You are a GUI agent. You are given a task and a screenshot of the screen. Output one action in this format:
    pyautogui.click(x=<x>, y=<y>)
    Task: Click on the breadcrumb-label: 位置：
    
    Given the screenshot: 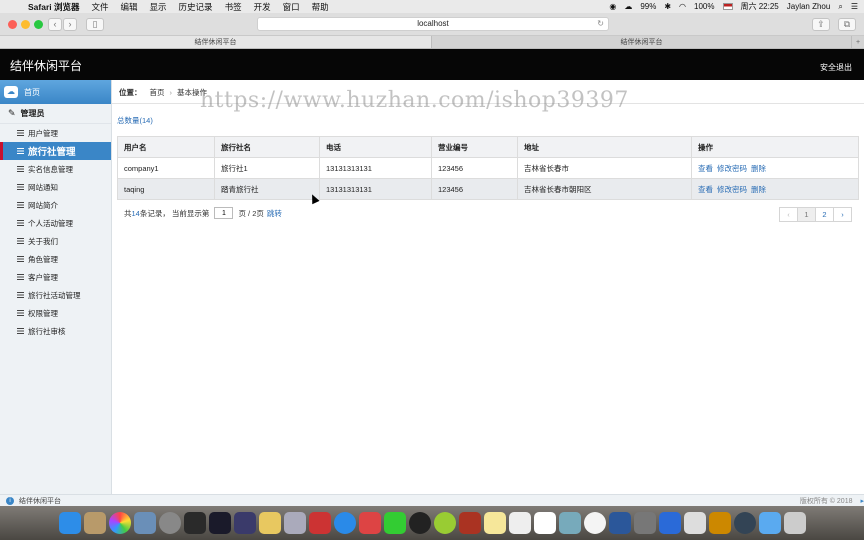 What is the action you would take?
    pyautogui.click(x=130, y=92)
    